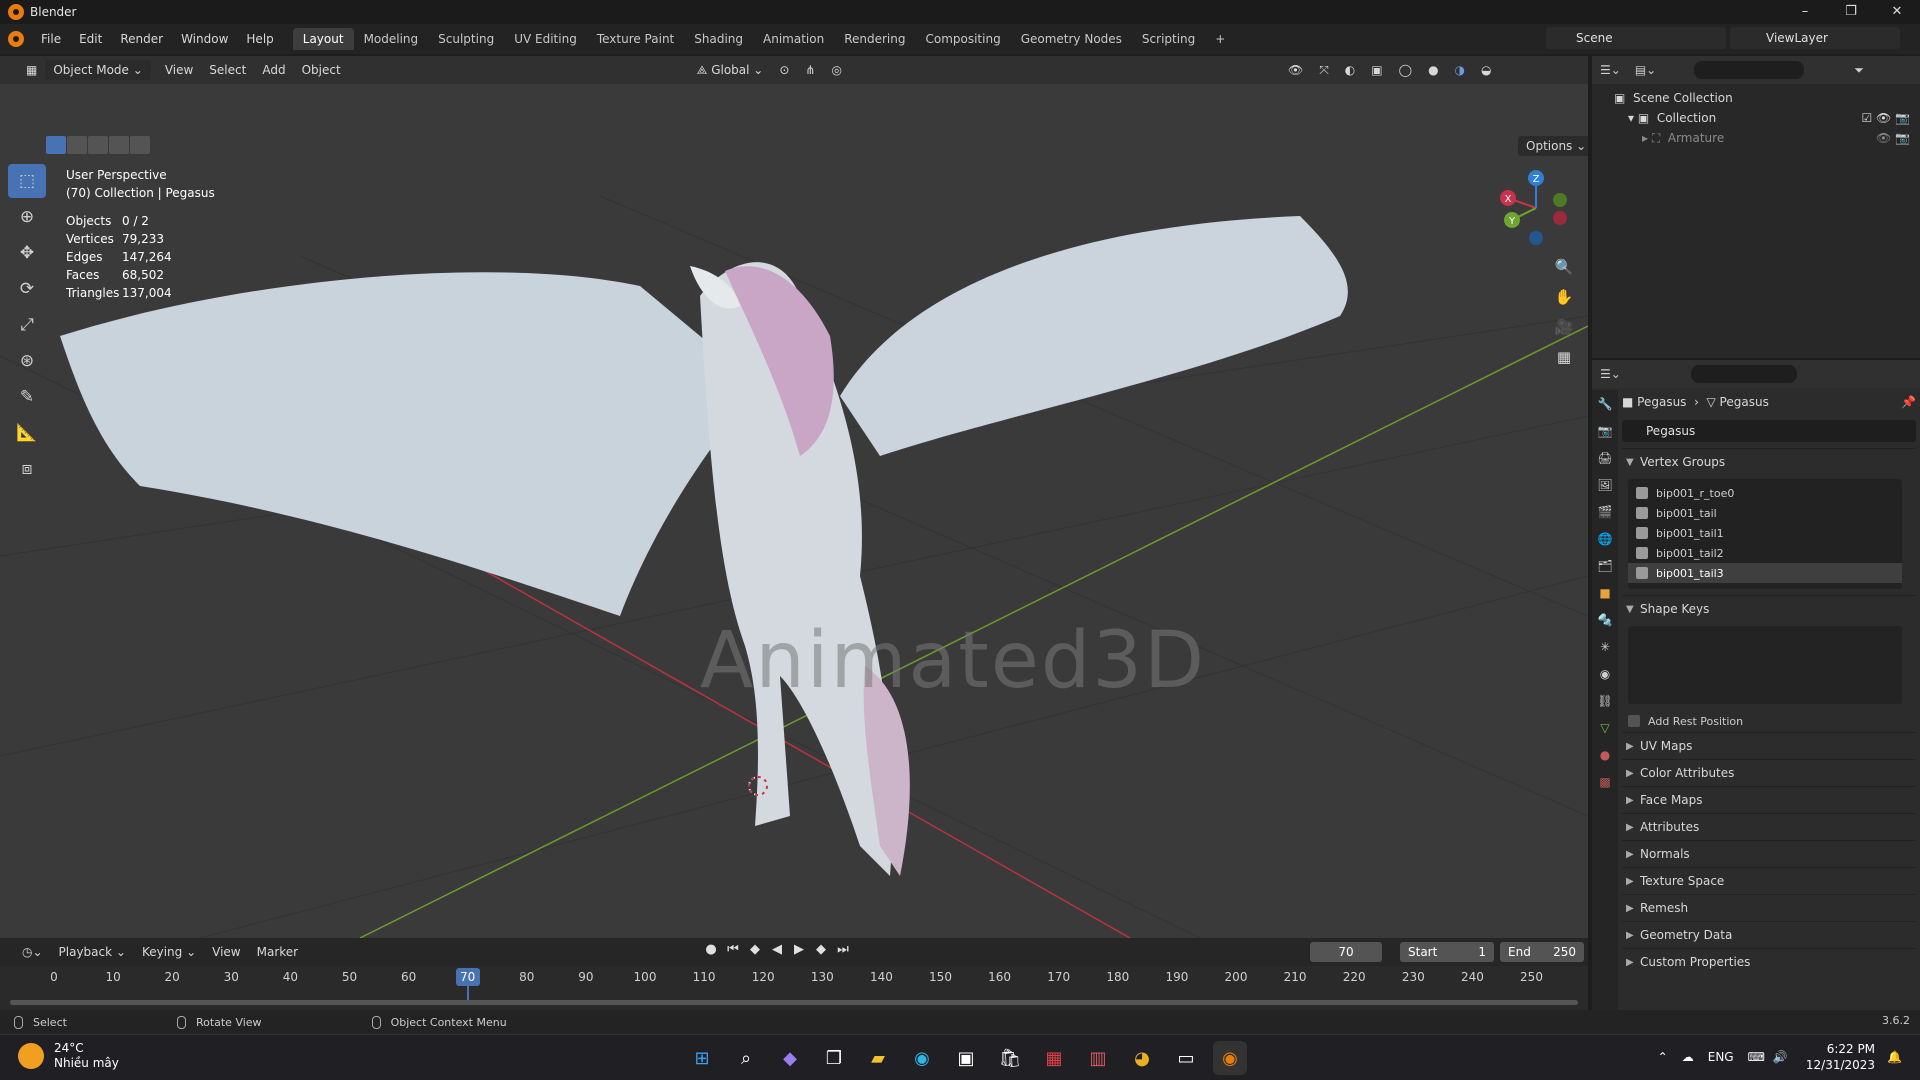 This screenshot has width=1920, height=1080. I want to click on playhead-frame: 70, so click(467, 977).